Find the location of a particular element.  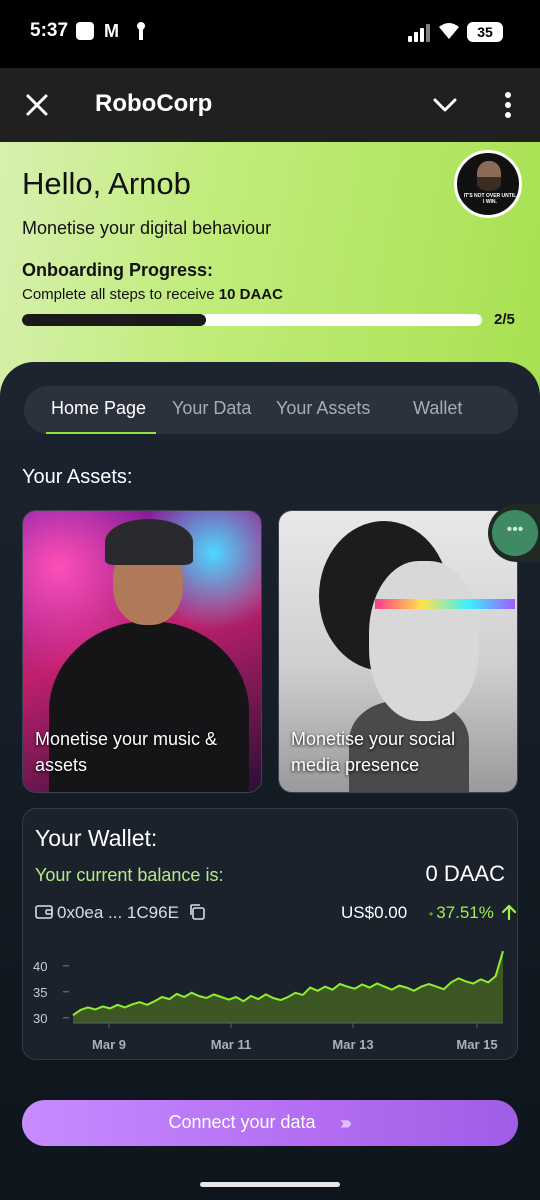

double-chevron-right-icon: ›››› is located at coordinates (346, 1123).